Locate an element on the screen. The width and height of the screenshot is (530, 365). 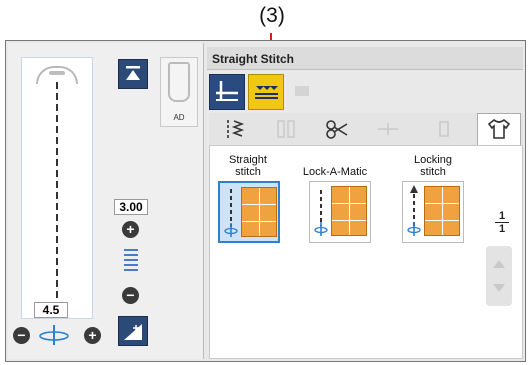
needle-up-down-button is located at coordinates (133, 74).